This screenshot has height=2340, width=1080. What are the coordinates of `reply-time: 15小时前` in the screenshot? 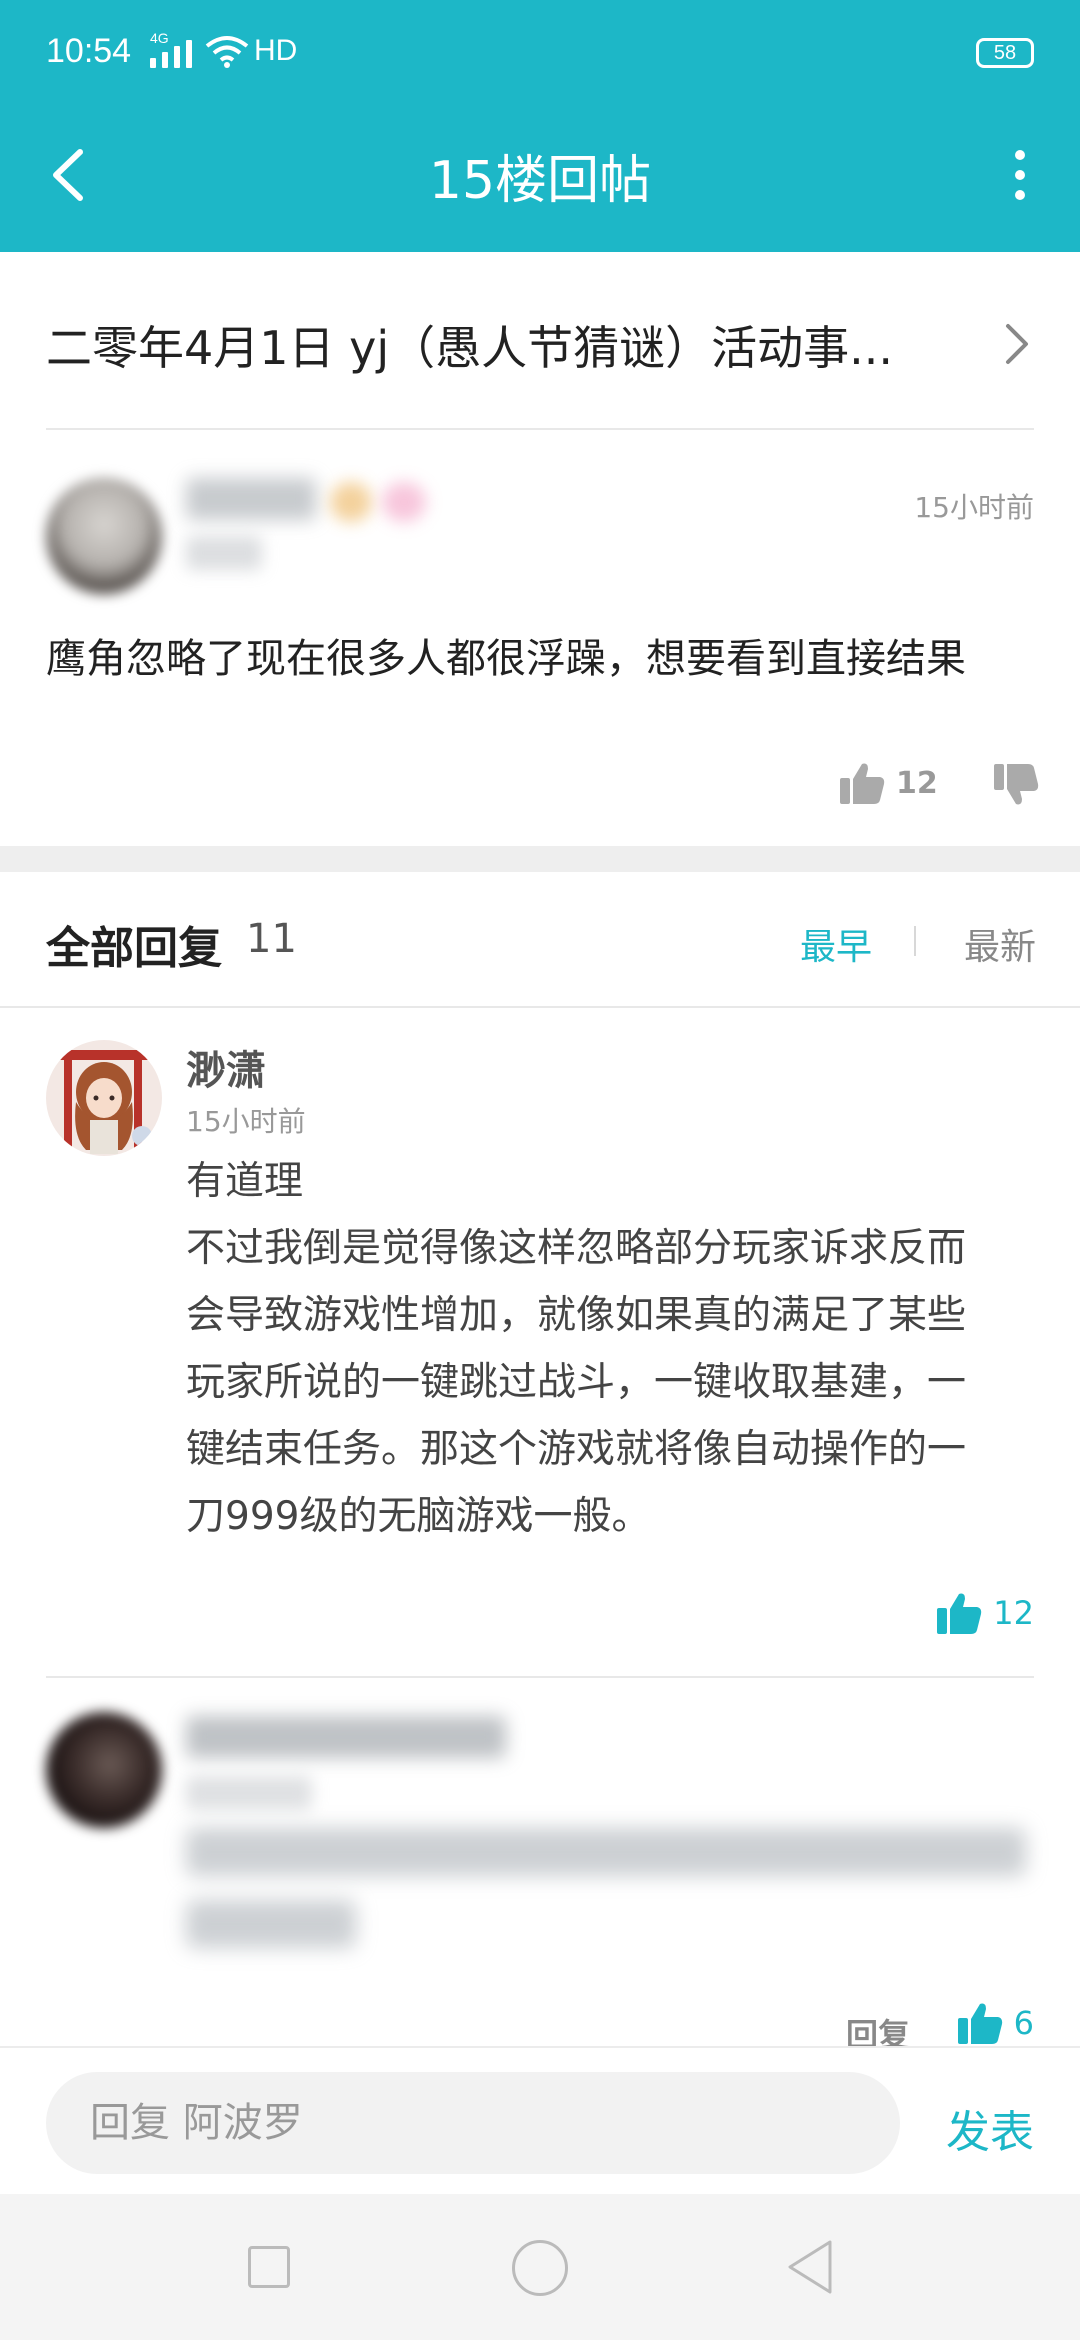 It's located at (246, 1121).